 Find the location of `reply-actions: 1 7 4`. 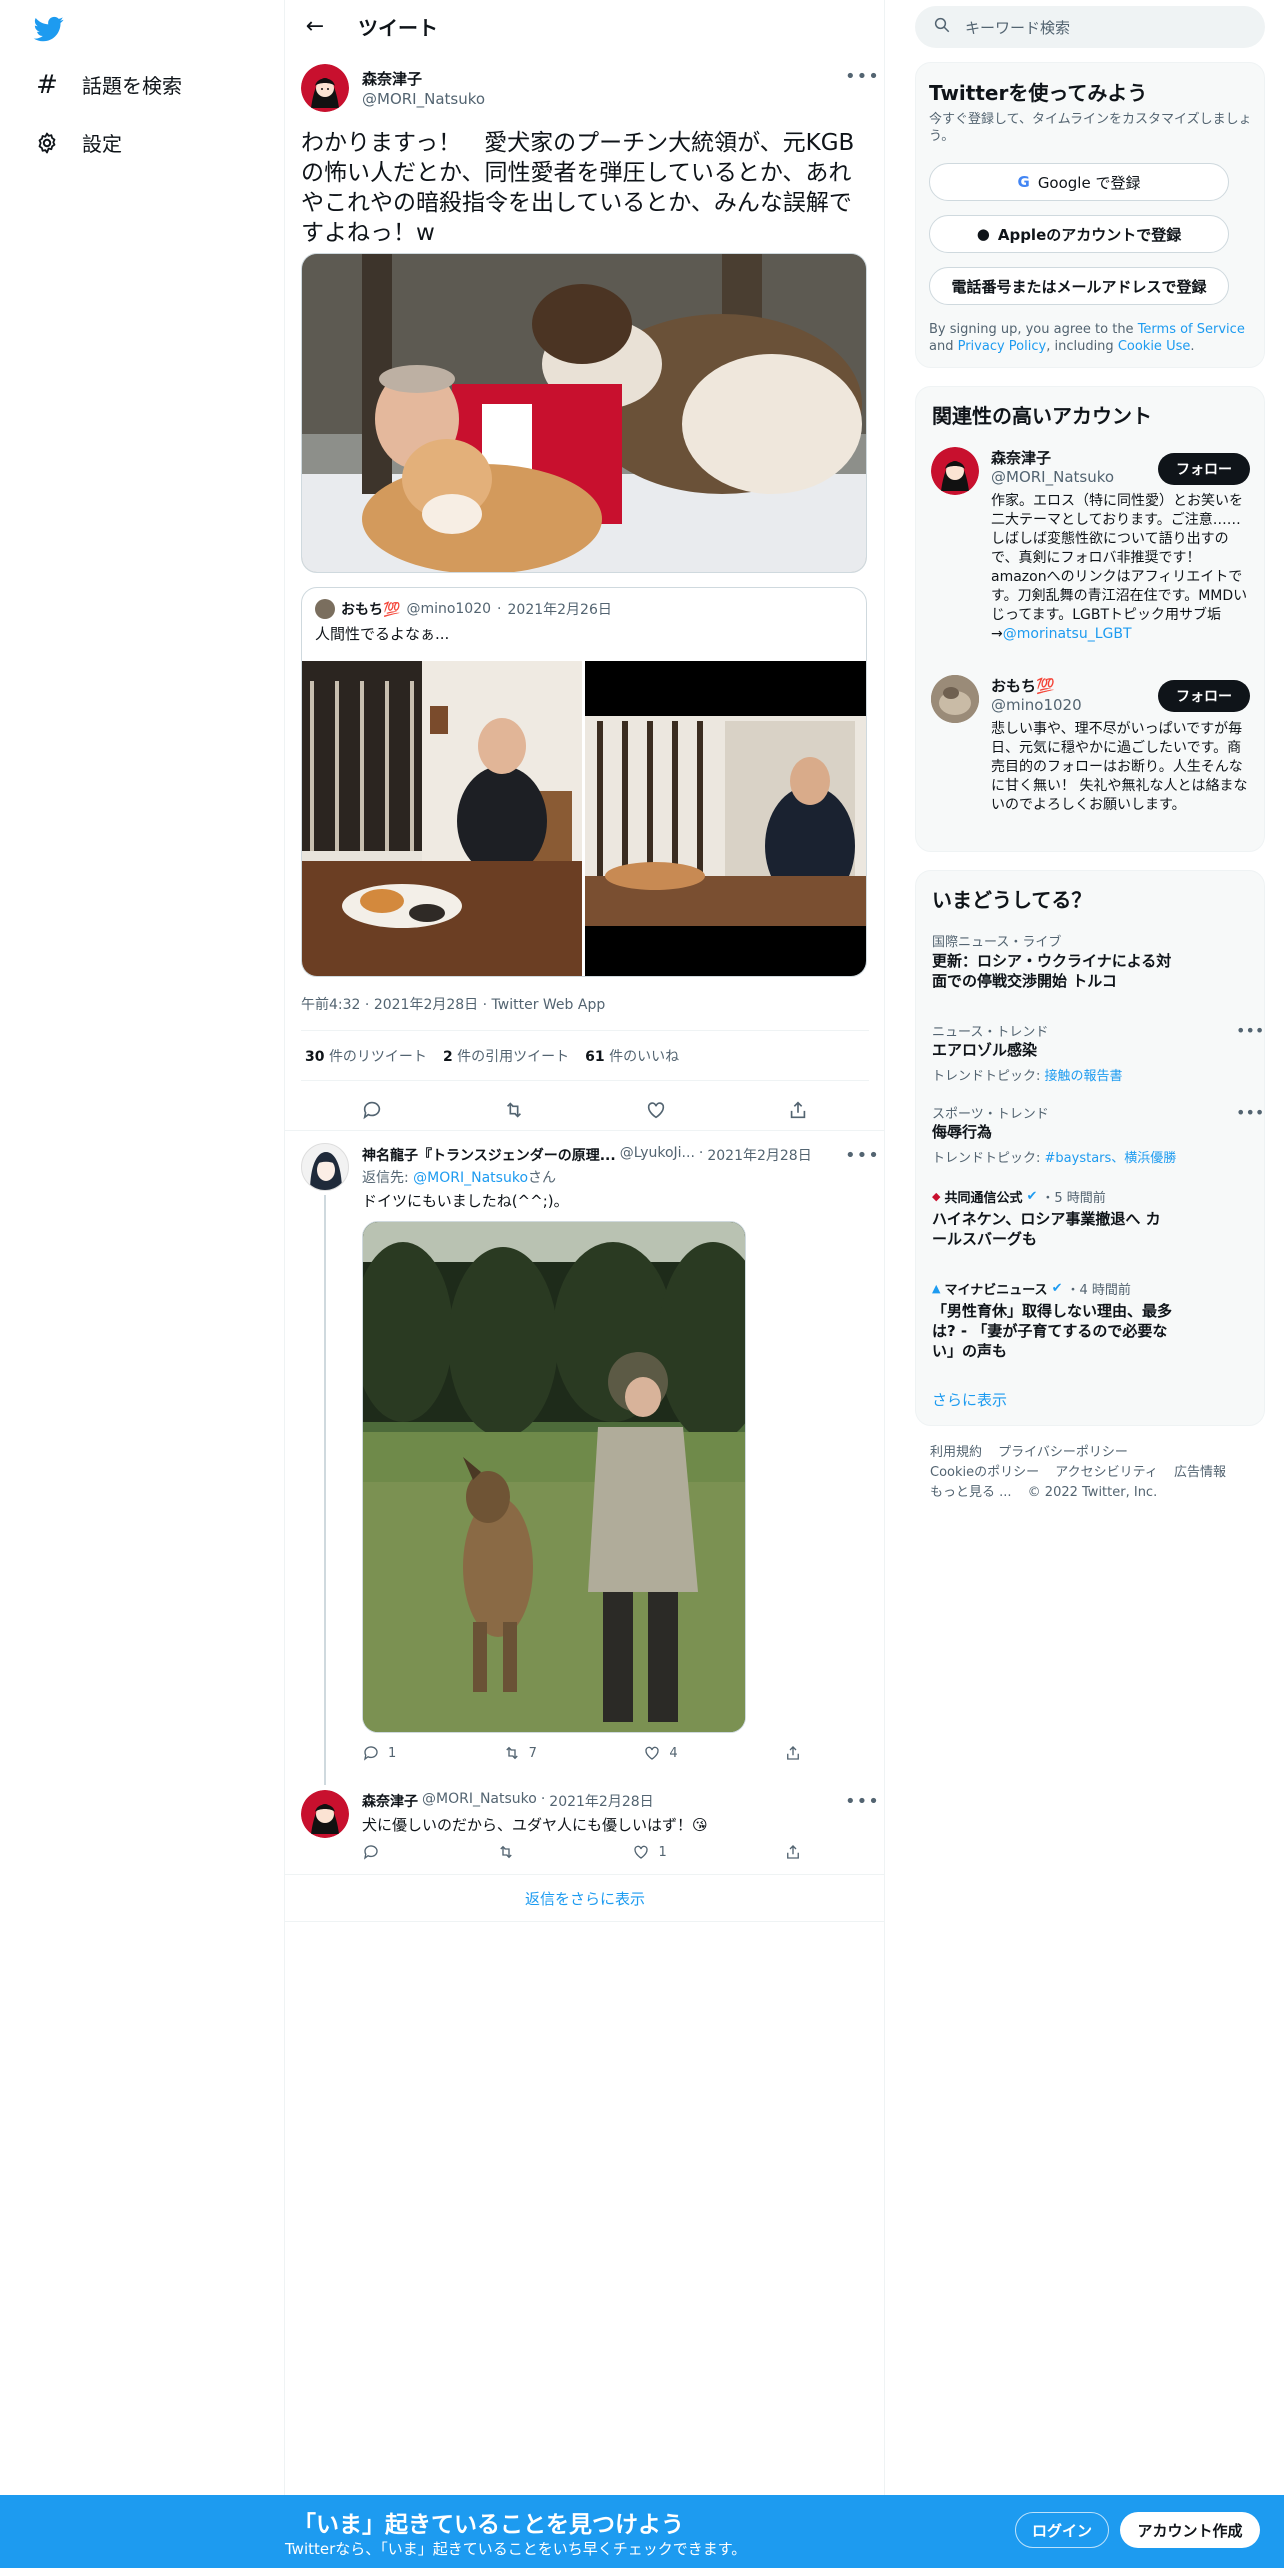

reply-actions: 1 7 4 is located at coordinates (582, 1753).